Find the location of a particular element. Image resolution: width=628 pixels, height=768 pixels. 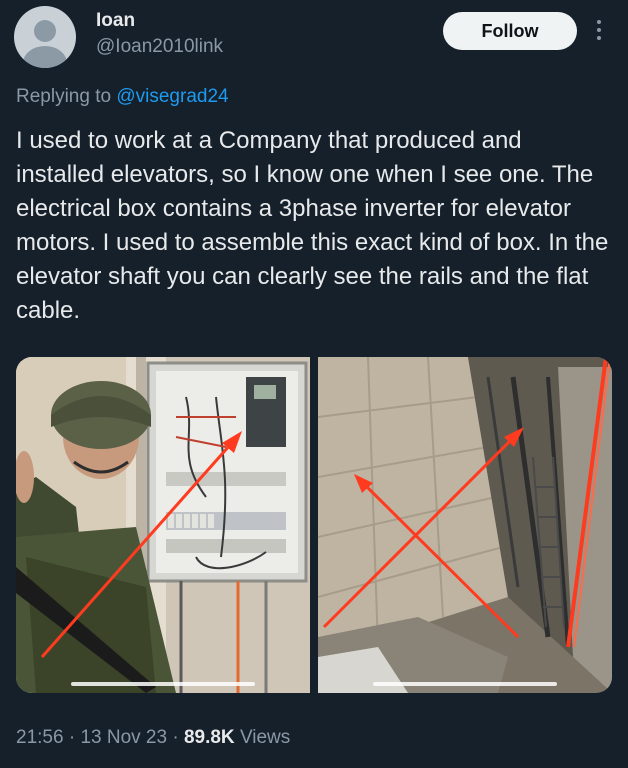

reply-mention-link: @visegrad24 is located at coordinates (172, 96).